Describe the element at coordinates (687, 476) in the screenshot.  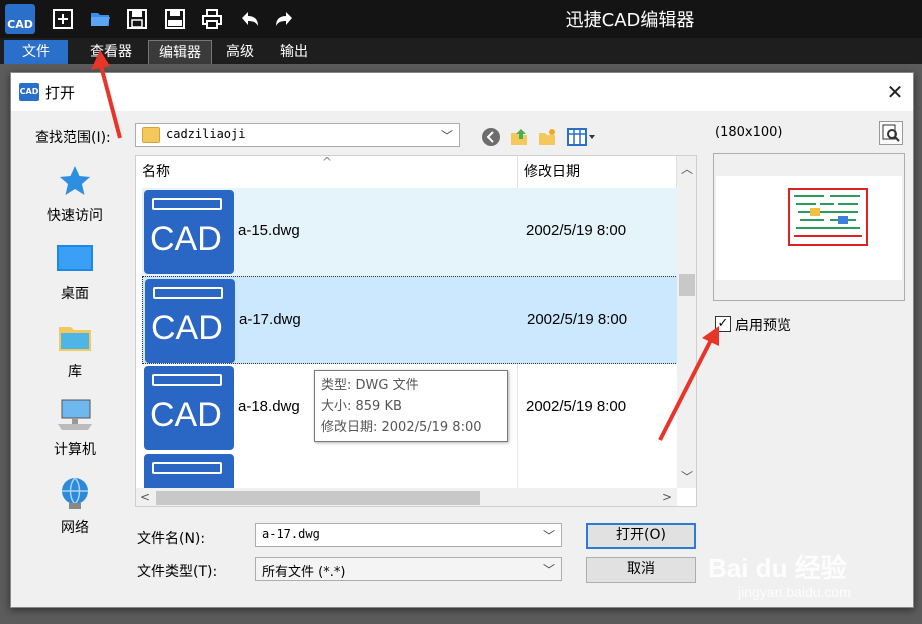
I see `scroll-down-icon: ﹀` at that location.